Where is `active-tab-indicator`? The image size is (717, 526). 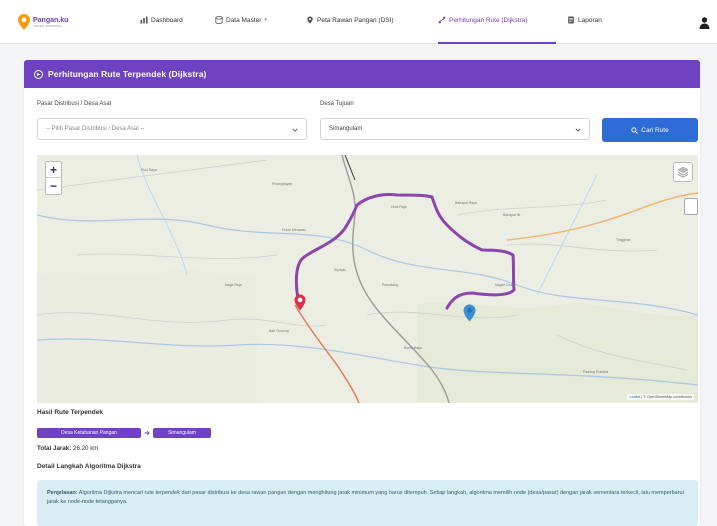
active-tab-indicator is located at coordinates (497, 43).